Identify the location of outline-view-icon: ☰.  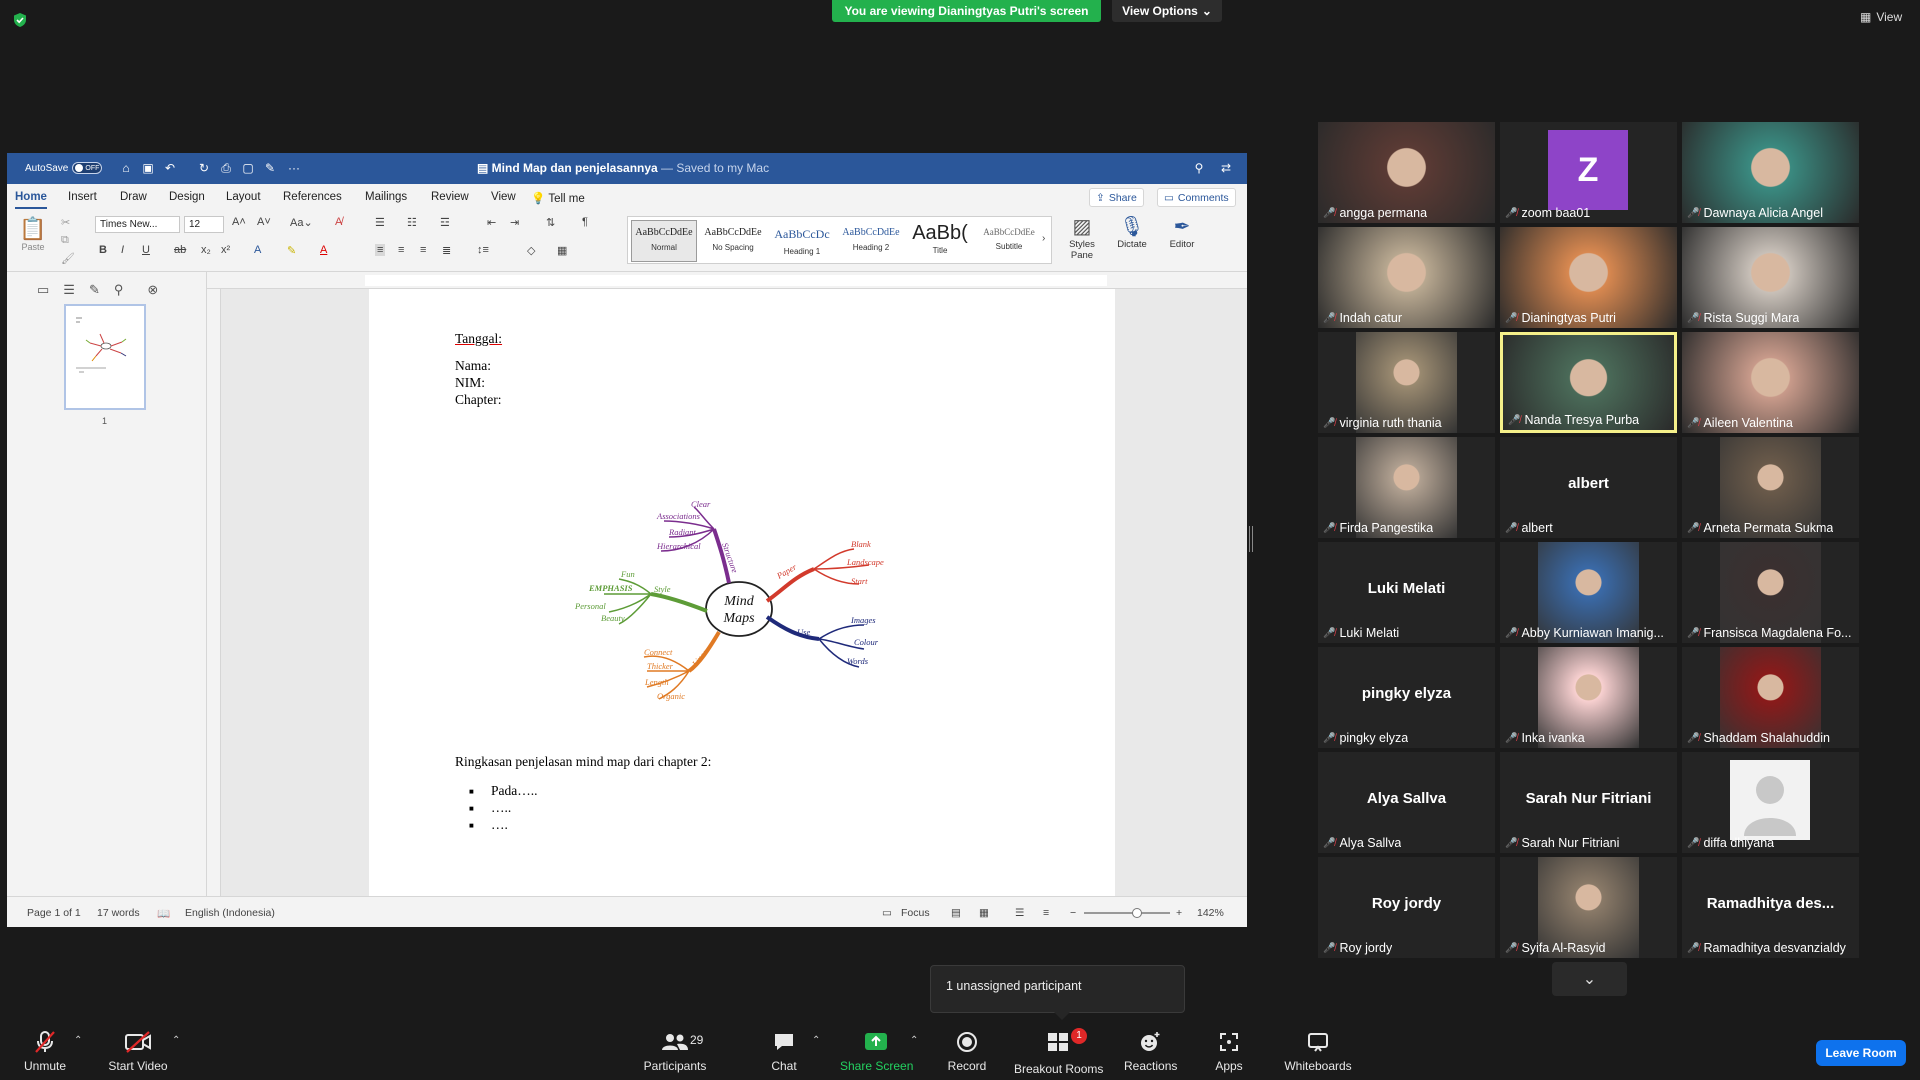
(1019, 913).